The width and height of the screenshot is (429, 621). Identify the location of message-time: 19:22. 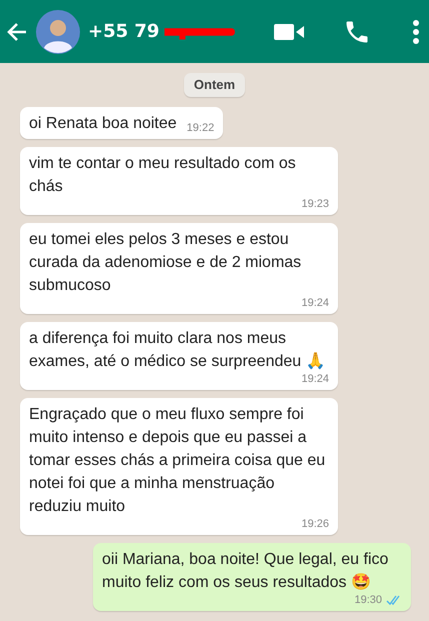
(200, 128).